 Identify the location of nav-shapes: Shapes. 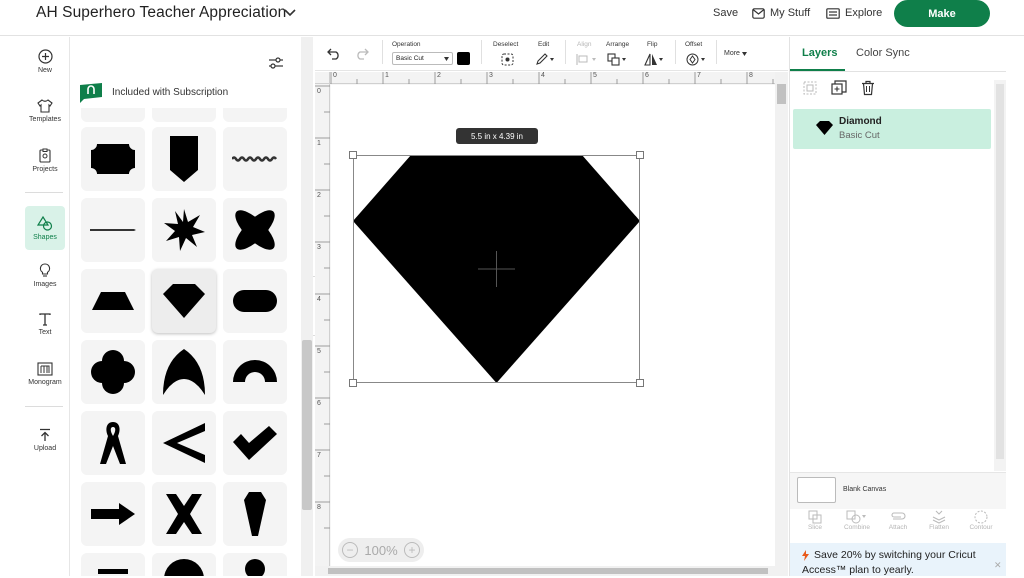
(45, 228).